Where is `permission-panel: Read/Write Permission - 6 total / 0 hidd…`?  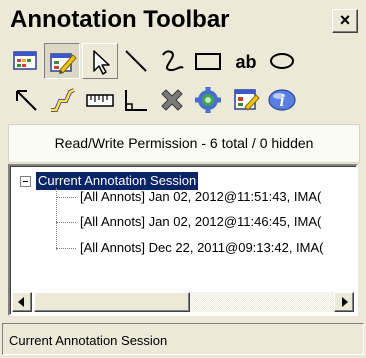 permission-panel: Read/Write Permission - 6 total / 0 hidd… is located at coordinates (184, 143).